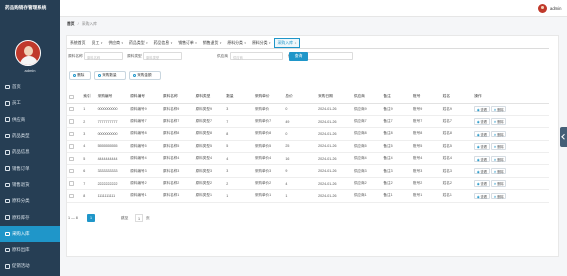 This screenshot has width=567, height=276. What do you see at coordinates (28, 53) in the screenshot?
I see `avatar` at bounding box center [28, 53].